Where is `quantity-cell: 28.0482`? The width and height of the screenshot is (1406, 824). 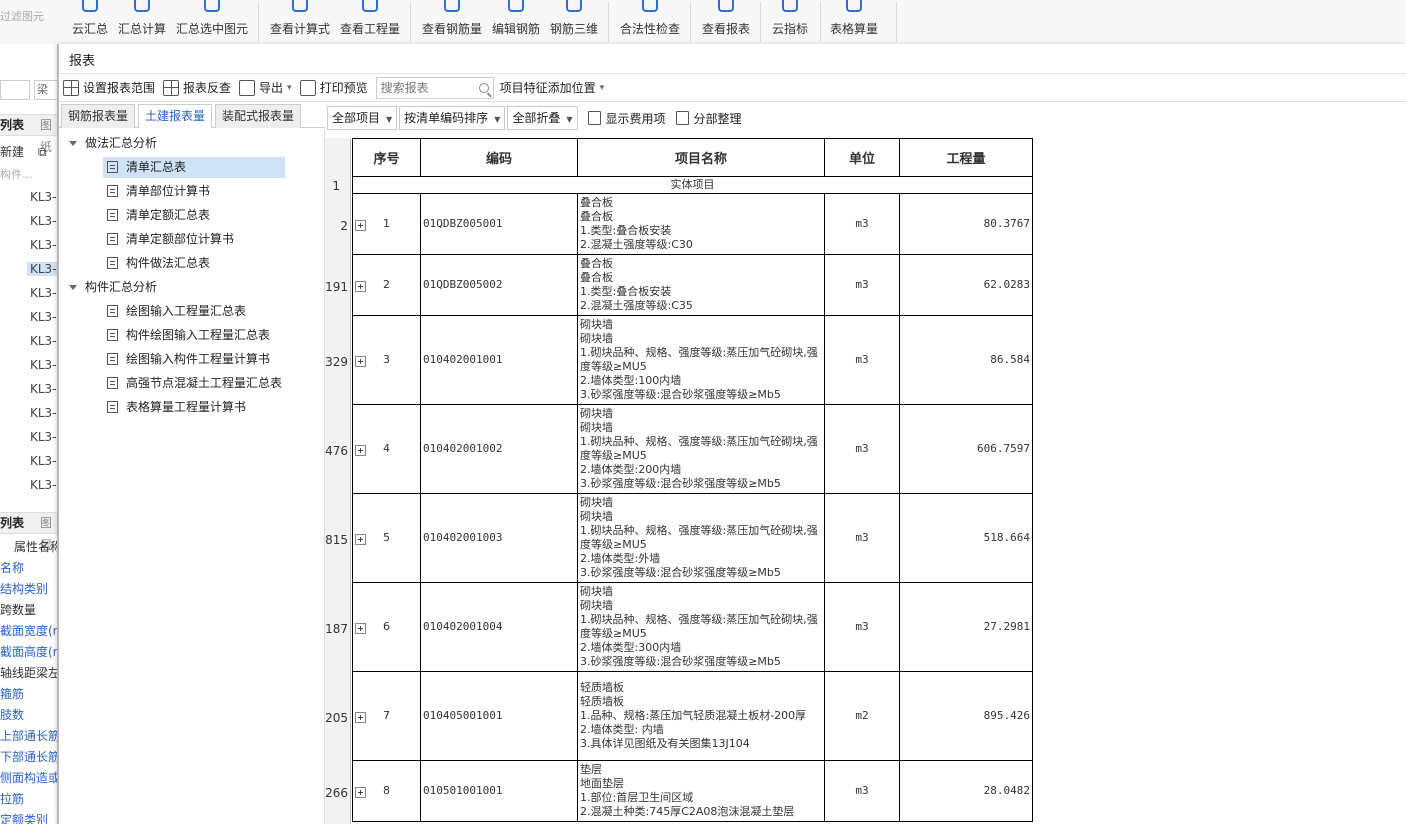
quantity-cell: 28.0482 is located at coordinates (966, 791).